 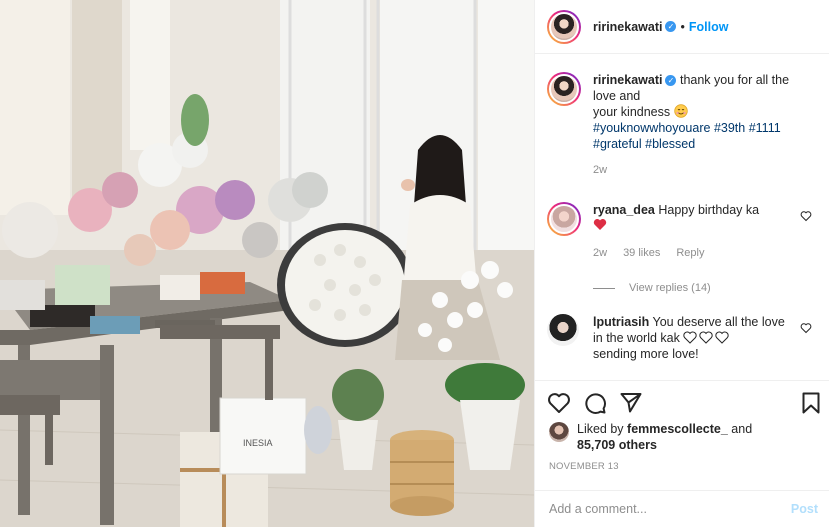 I want to click on commenter-username: ryana_dea, so click(x=624, y=210).